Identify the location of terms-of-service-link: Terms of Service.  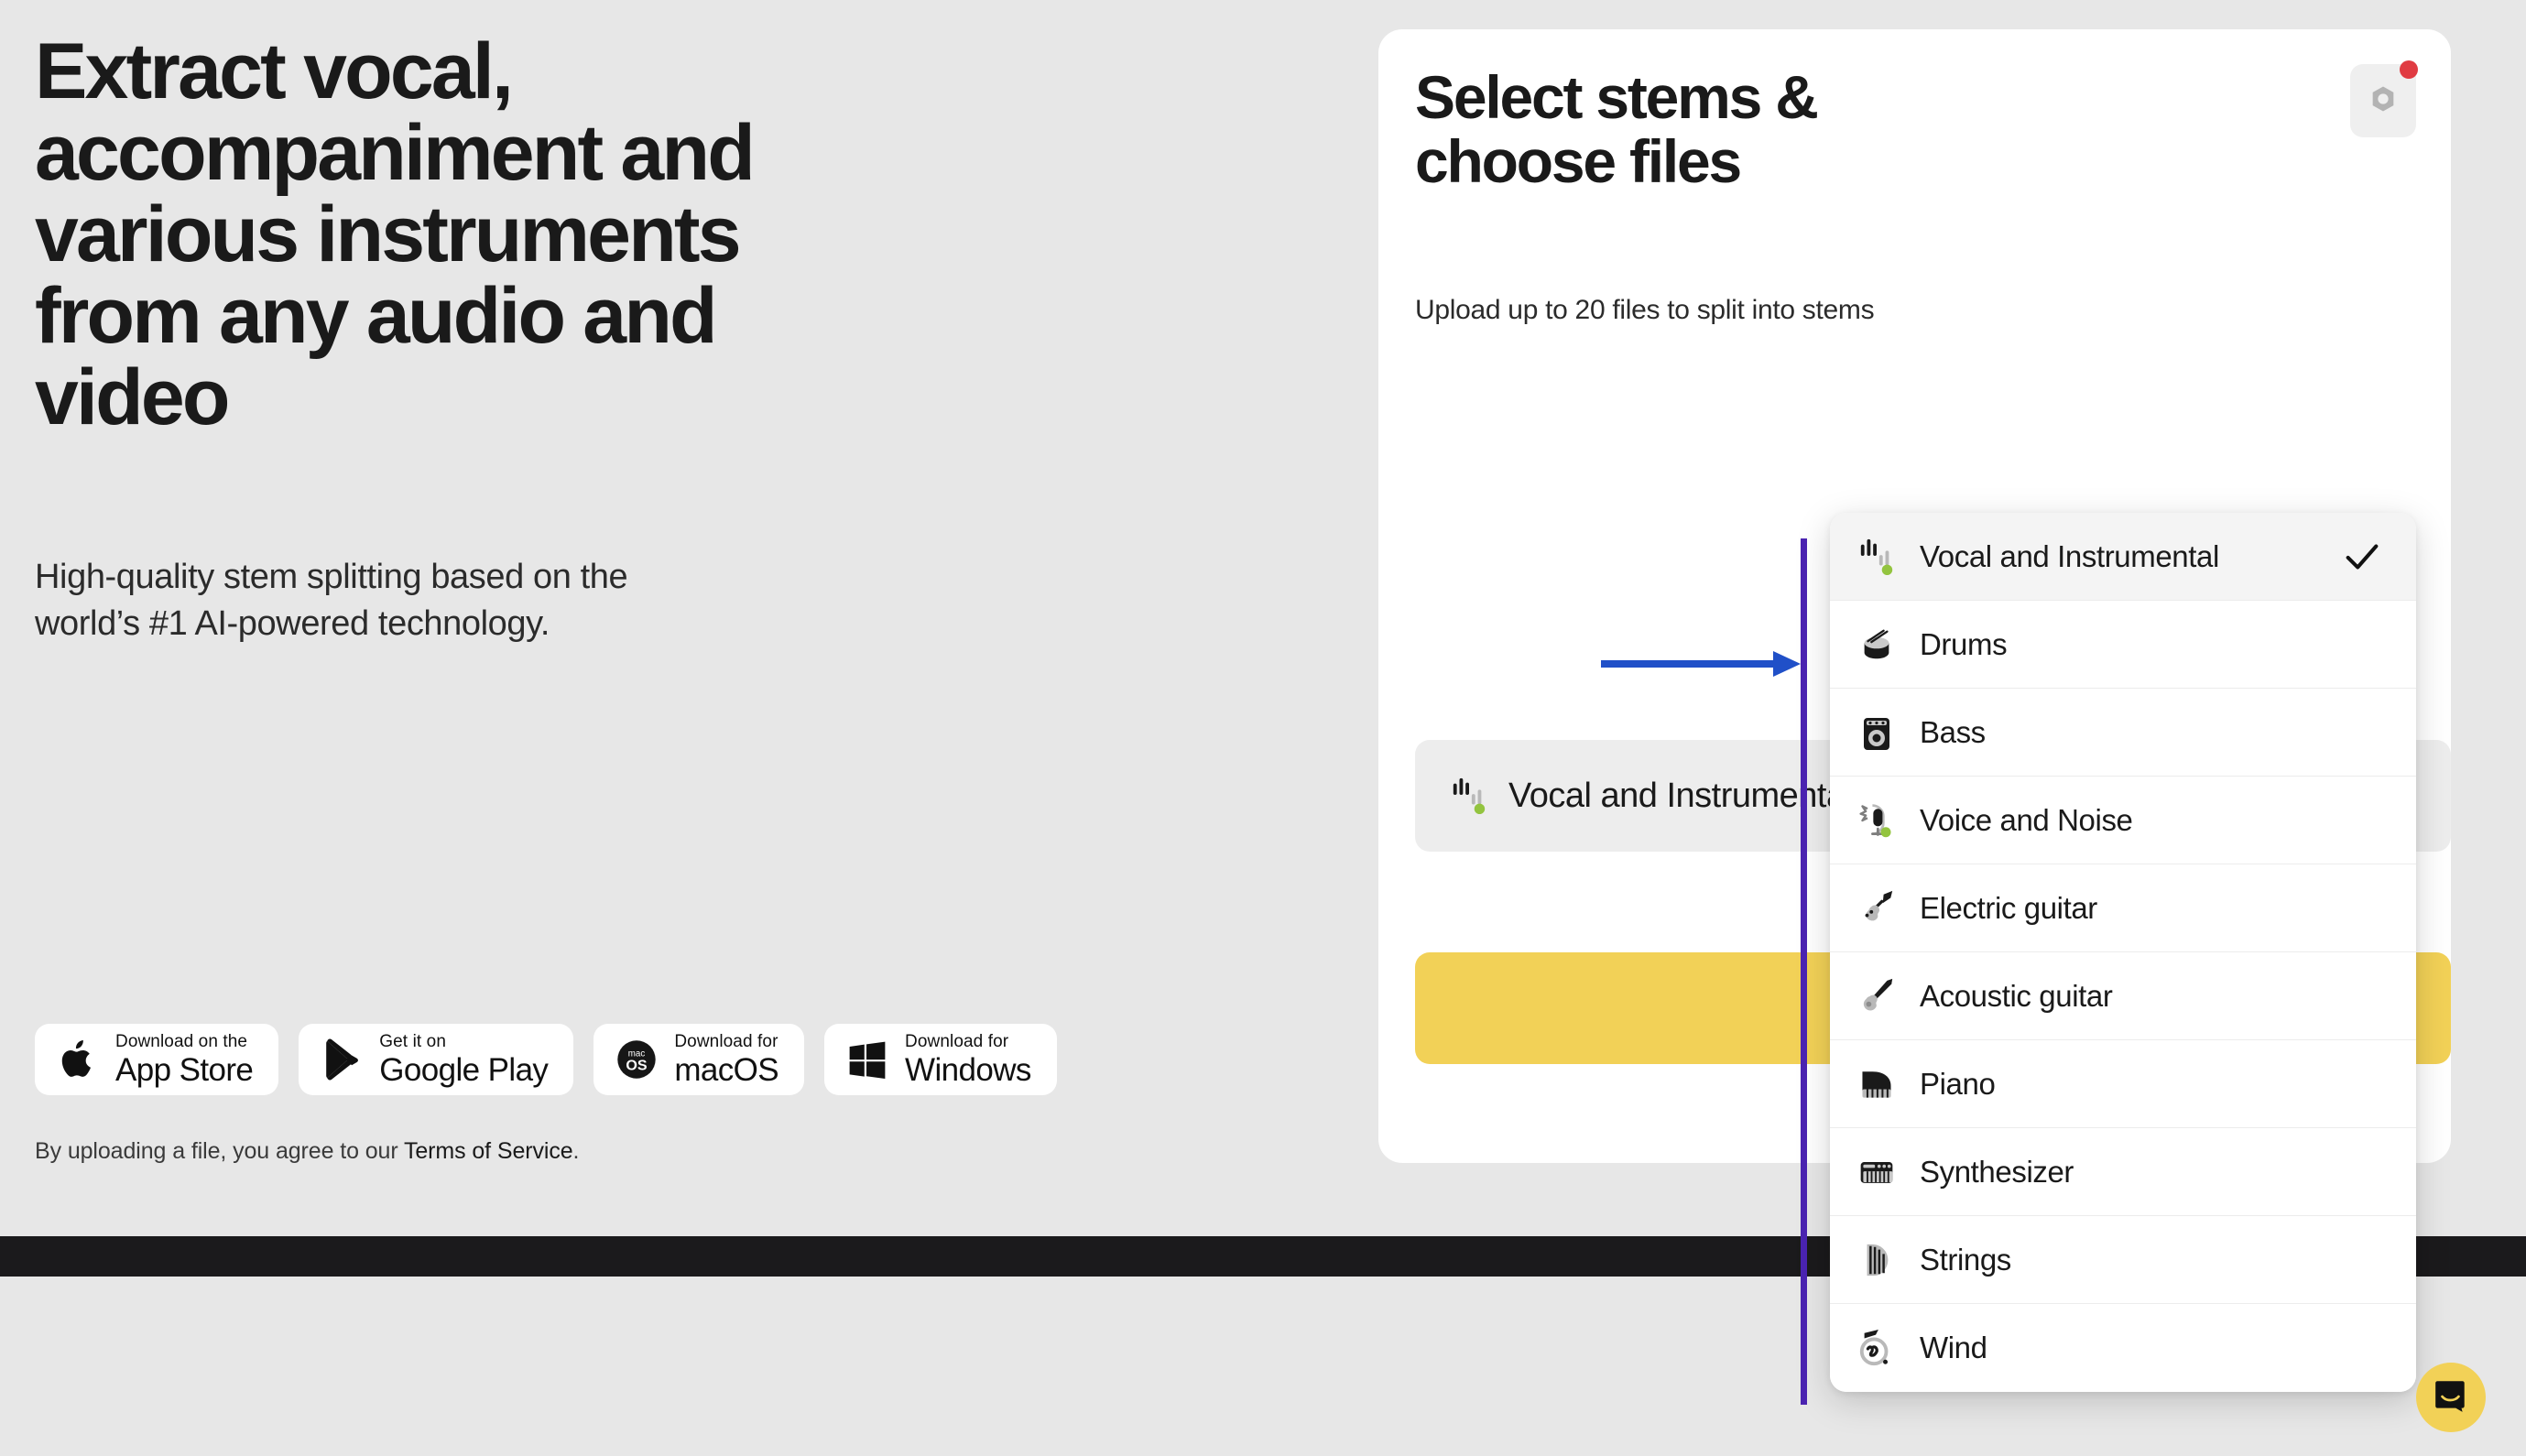
(488, 1151).